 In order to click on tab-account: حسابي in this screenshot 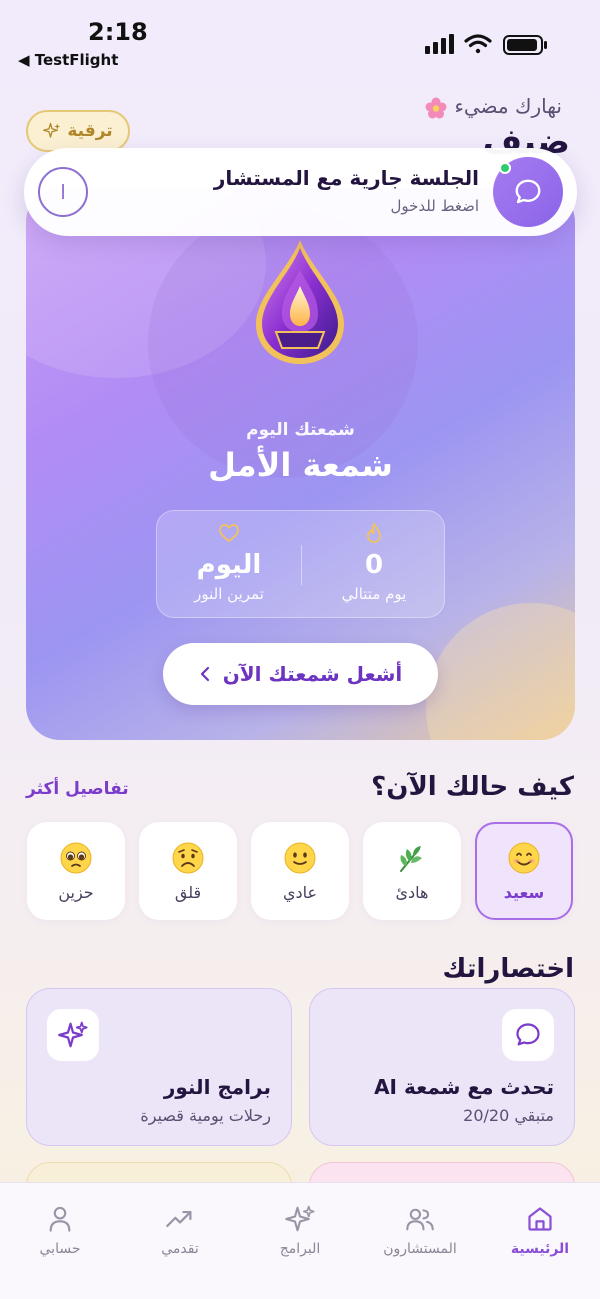, I will do `click(60, 1230)`.